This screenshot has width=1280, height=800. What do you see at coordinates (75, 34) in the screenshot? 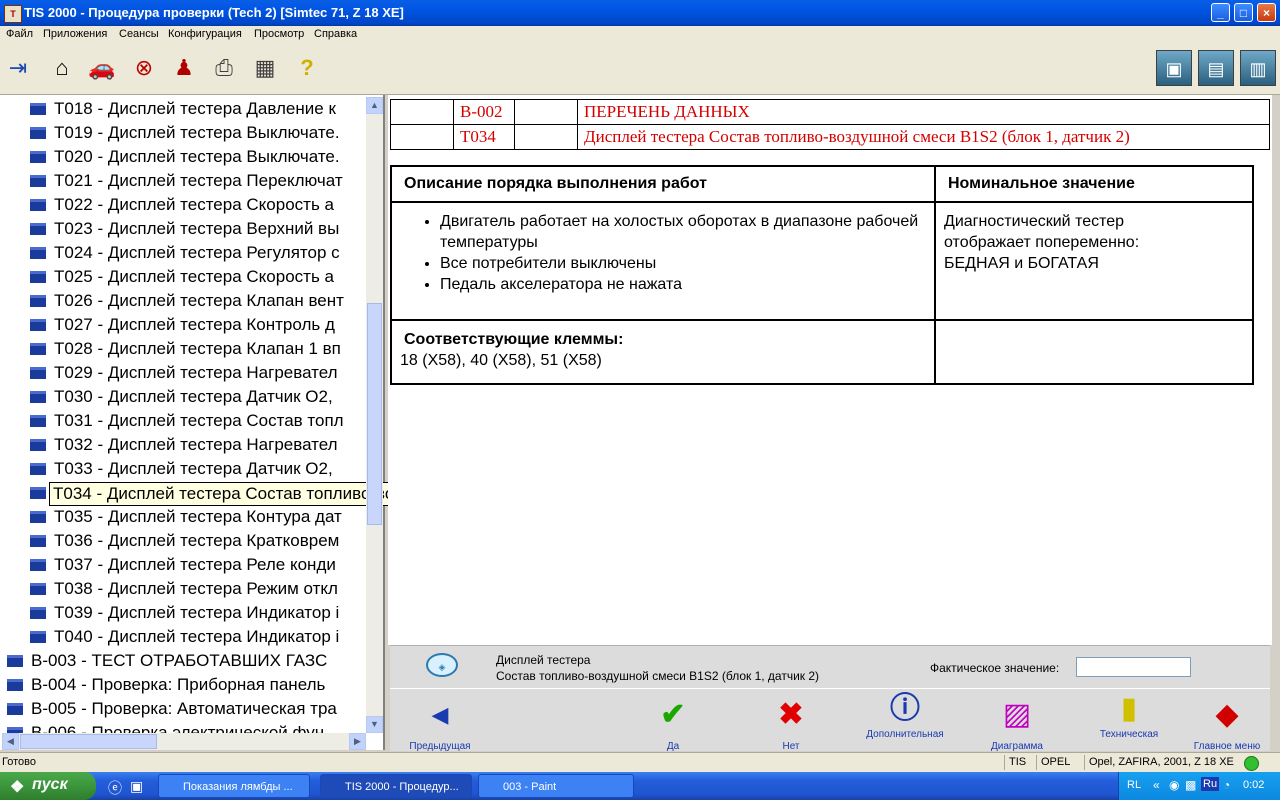
I see `menu-applications: Приложения` at bounding box center [75, 34].